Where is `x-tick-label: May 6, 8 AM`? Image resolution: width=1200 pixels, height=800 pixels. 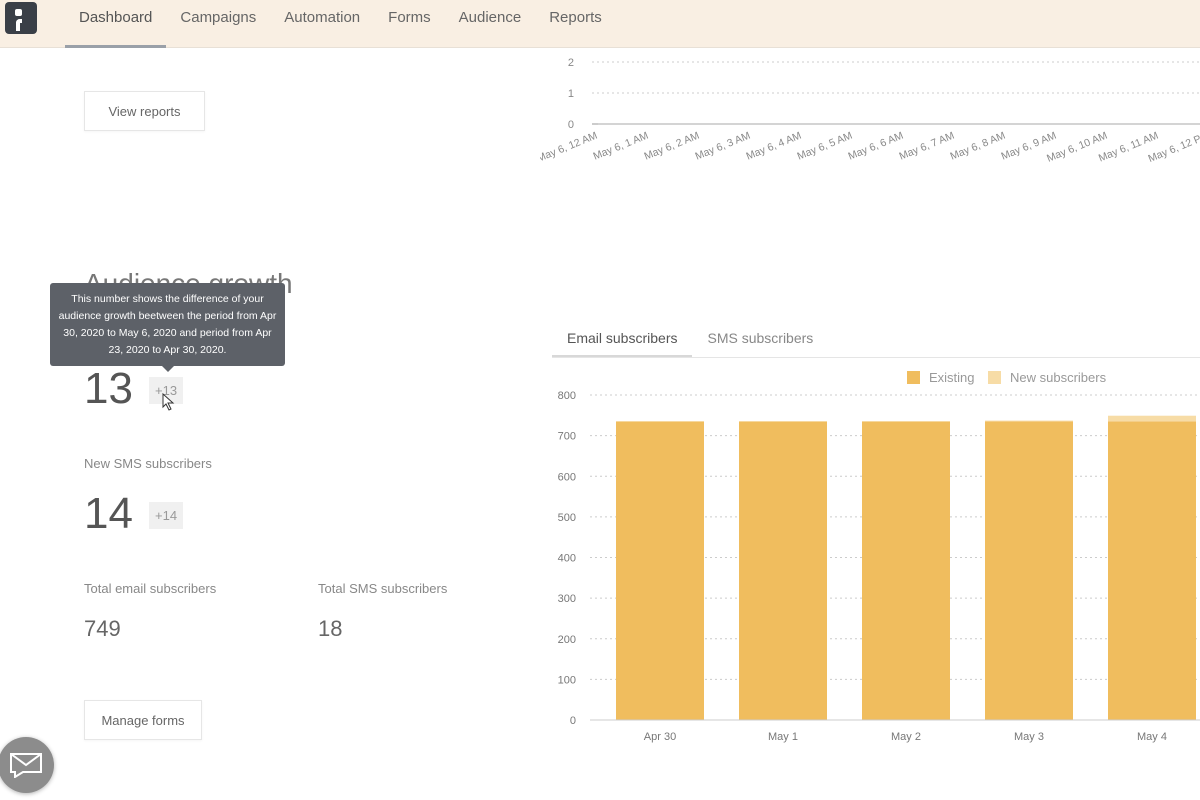
x-tick-label: May 6, 8 AM is located at coordinates (978, 146).